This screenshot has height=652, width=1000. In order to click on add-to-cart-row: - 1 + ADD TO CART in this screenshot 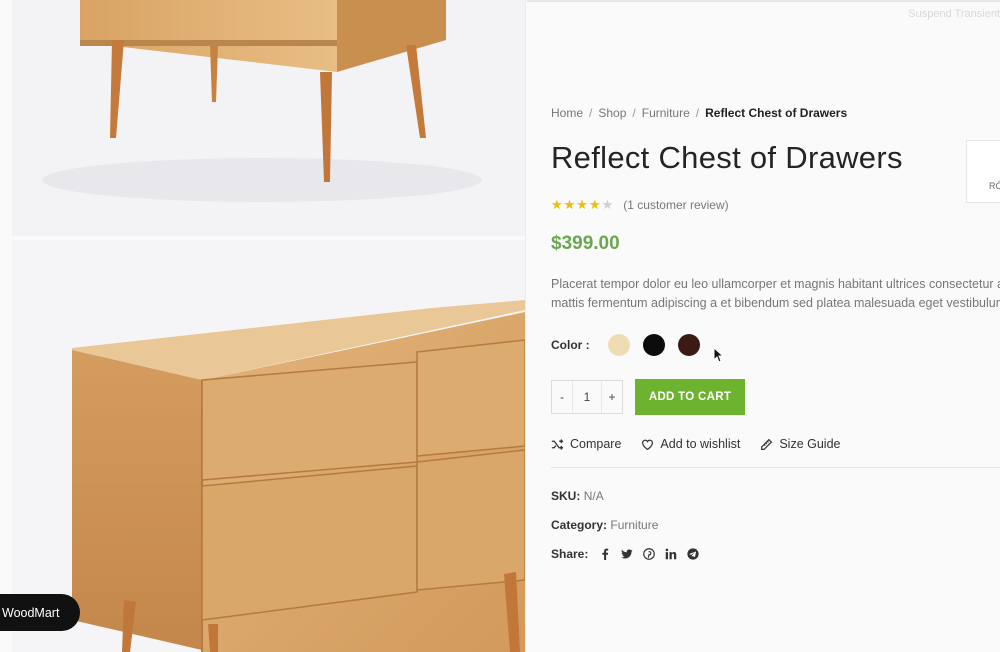, I will do `click(648, 397)`.